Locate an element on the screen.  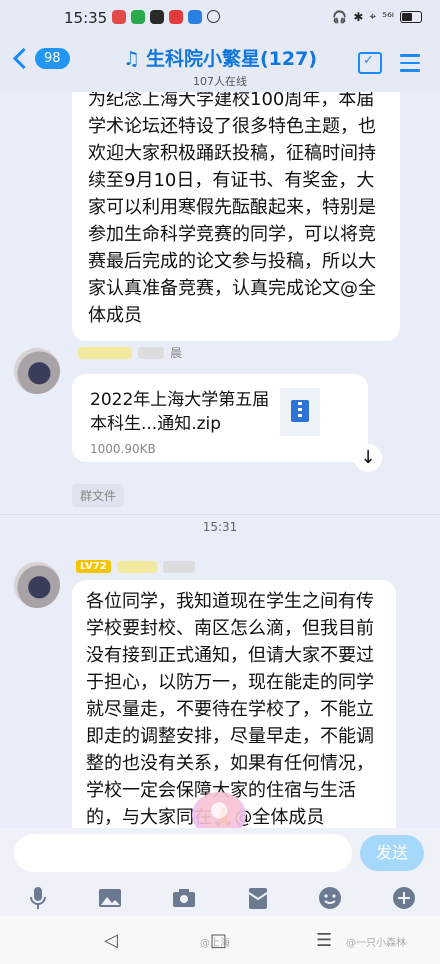
ear-icon: ♫ is located at coordinates (131, 59).